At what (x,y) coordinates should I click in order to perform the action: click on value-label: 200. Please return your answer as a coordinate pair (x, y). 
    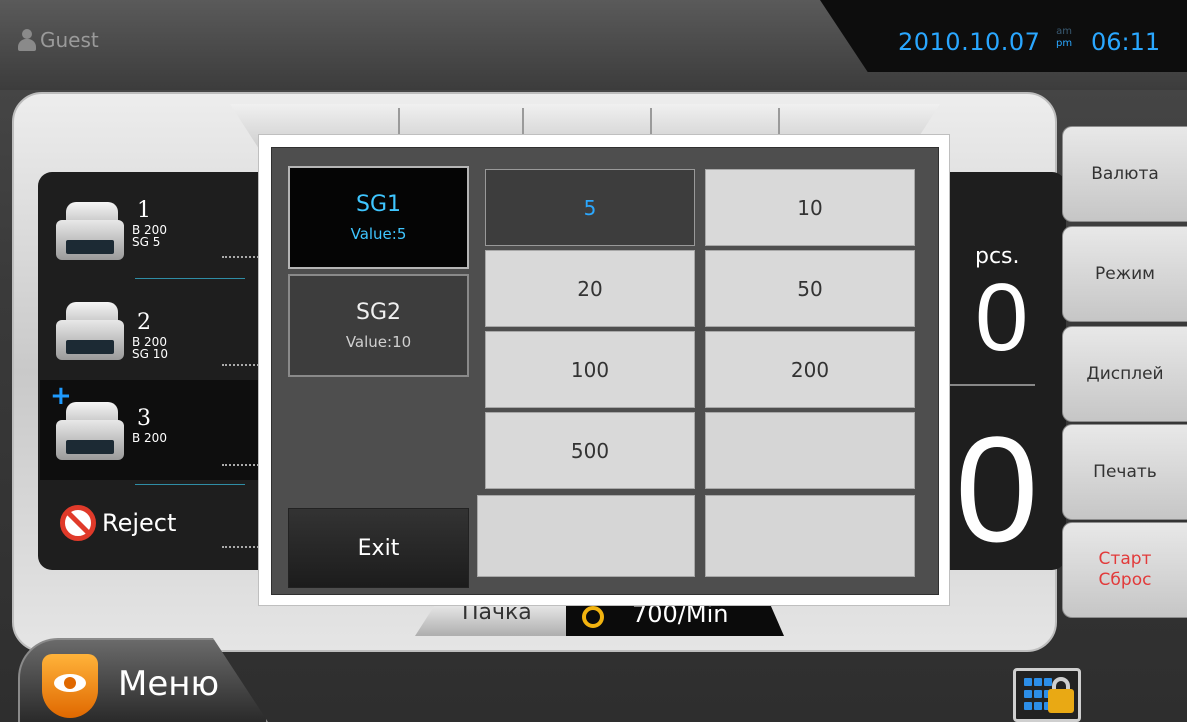
    Looking at the image, I should click on (810, 369).